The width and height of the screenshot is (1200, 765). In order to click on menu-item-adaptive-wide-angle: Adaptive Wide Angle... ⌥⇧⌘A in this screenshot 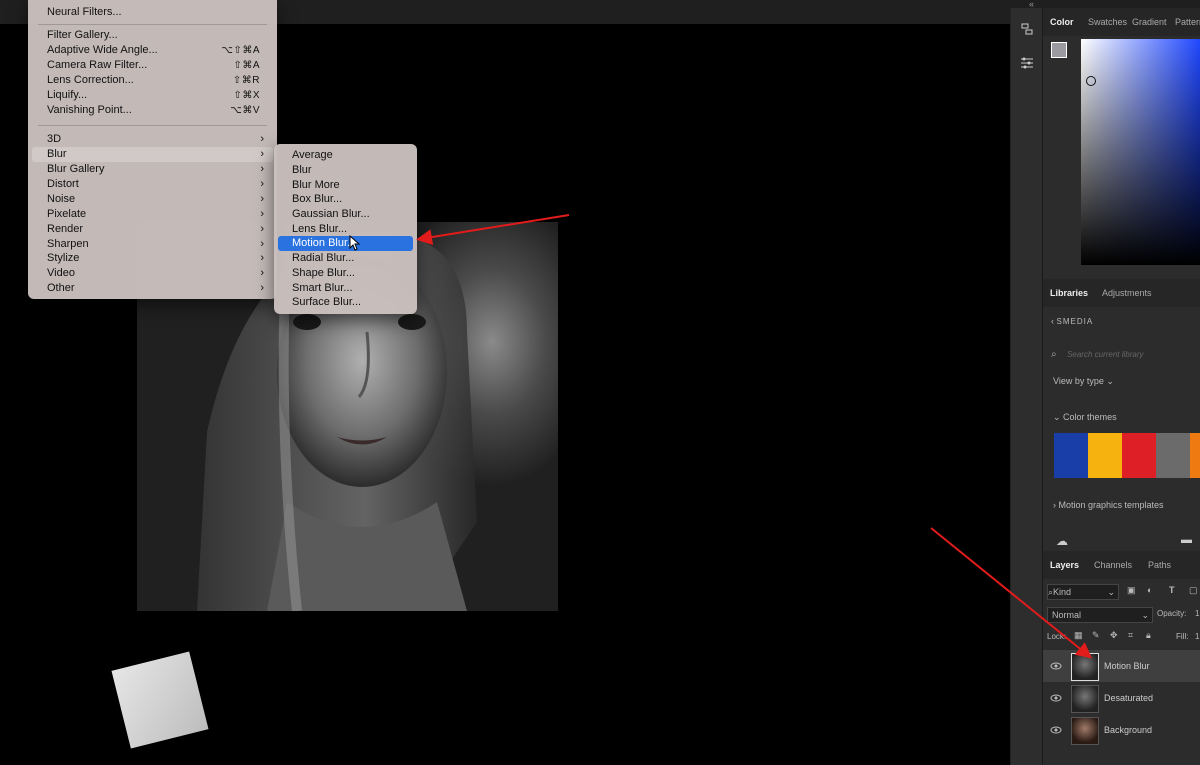, I will do `click(152, 50)`.